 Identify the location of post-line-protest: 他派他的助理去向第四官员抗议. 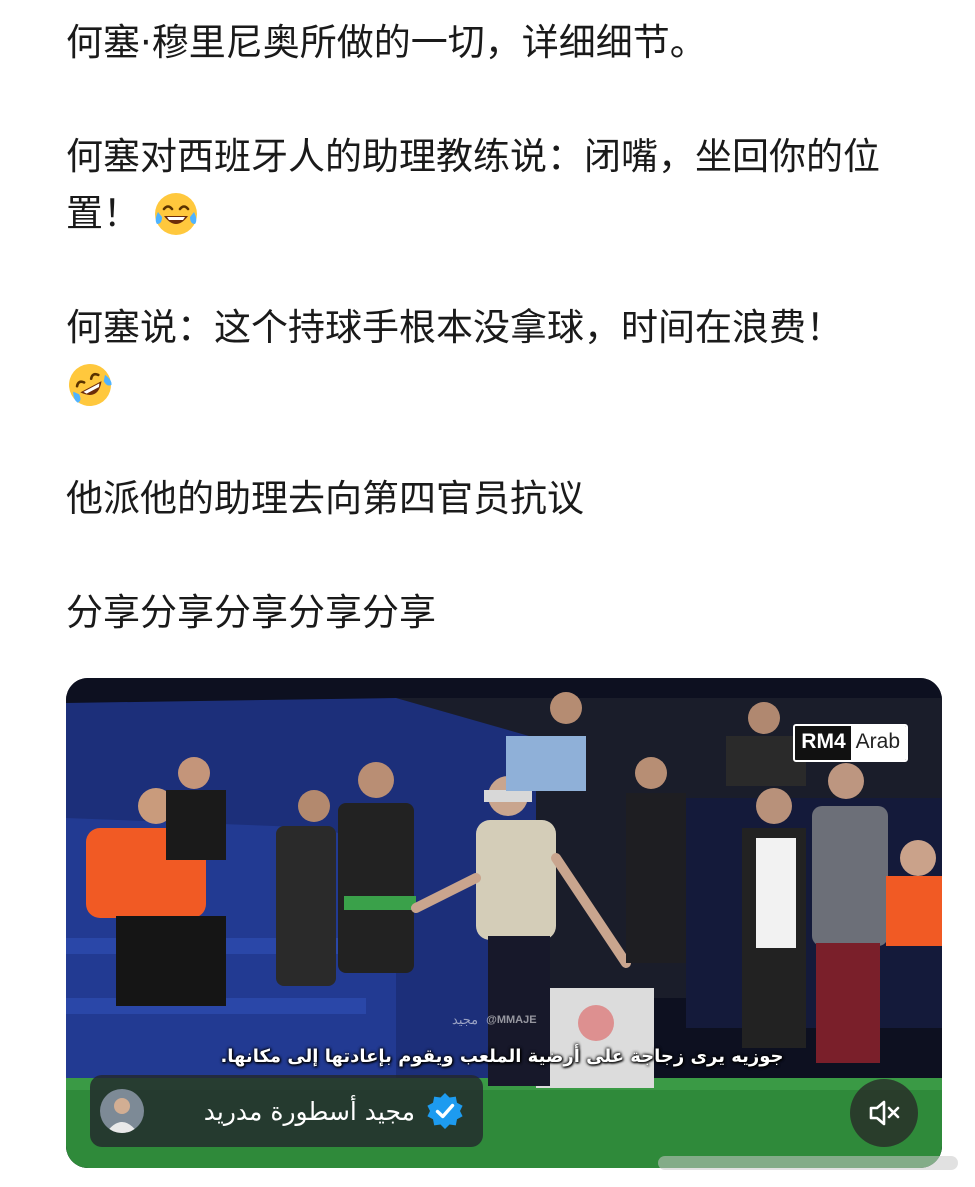
(325, 498).